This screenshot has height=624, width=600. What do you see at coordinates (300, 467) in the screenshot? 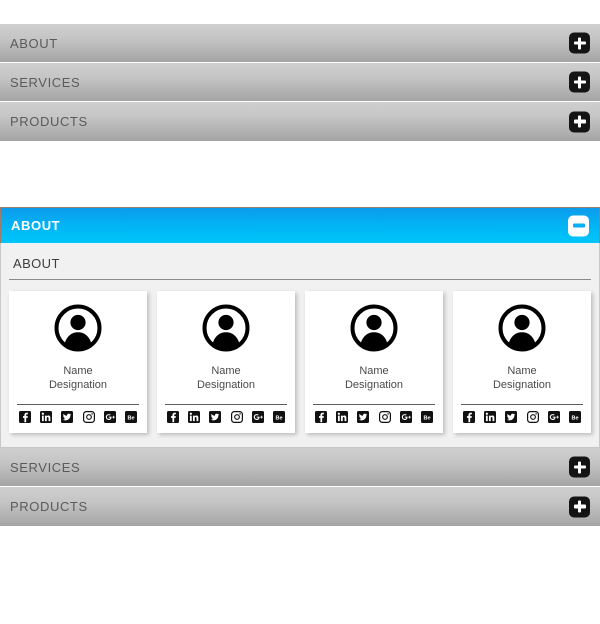
I see `accordion-item-services-2: SERVICES` at bounding box center [300, 467].